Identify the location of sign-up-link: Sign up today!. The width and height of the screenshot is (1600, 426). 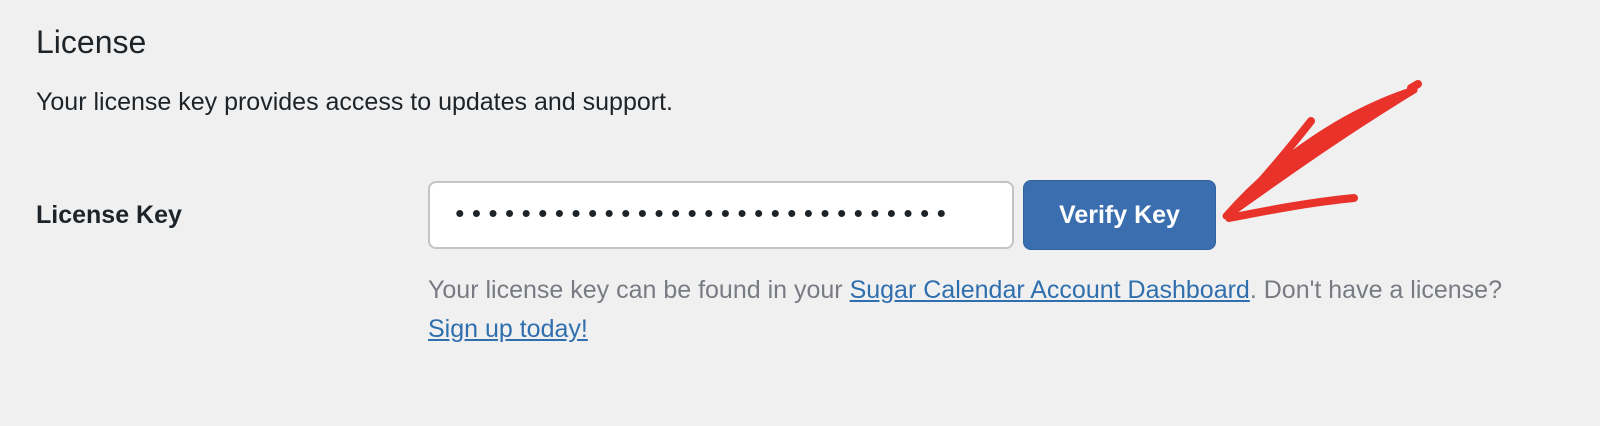
(508, 329).